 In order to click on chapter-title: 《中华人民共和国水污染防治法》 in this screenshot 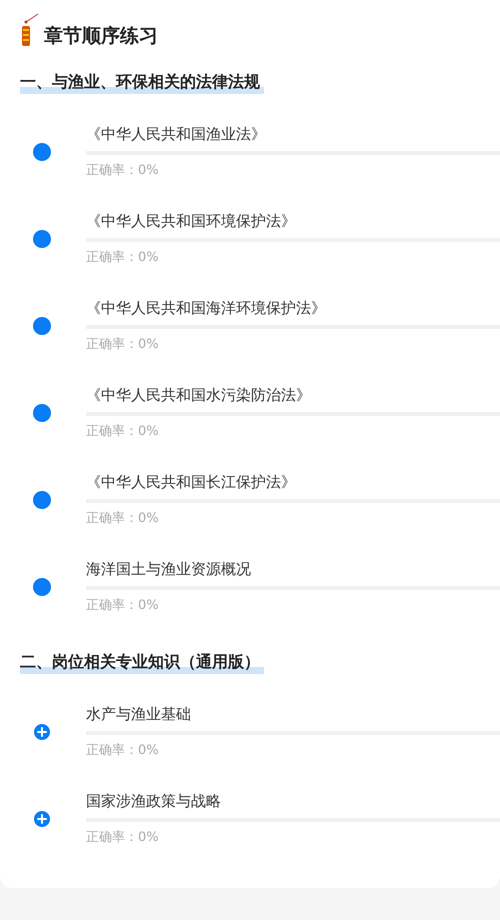, I will do `click(293, 395)`.